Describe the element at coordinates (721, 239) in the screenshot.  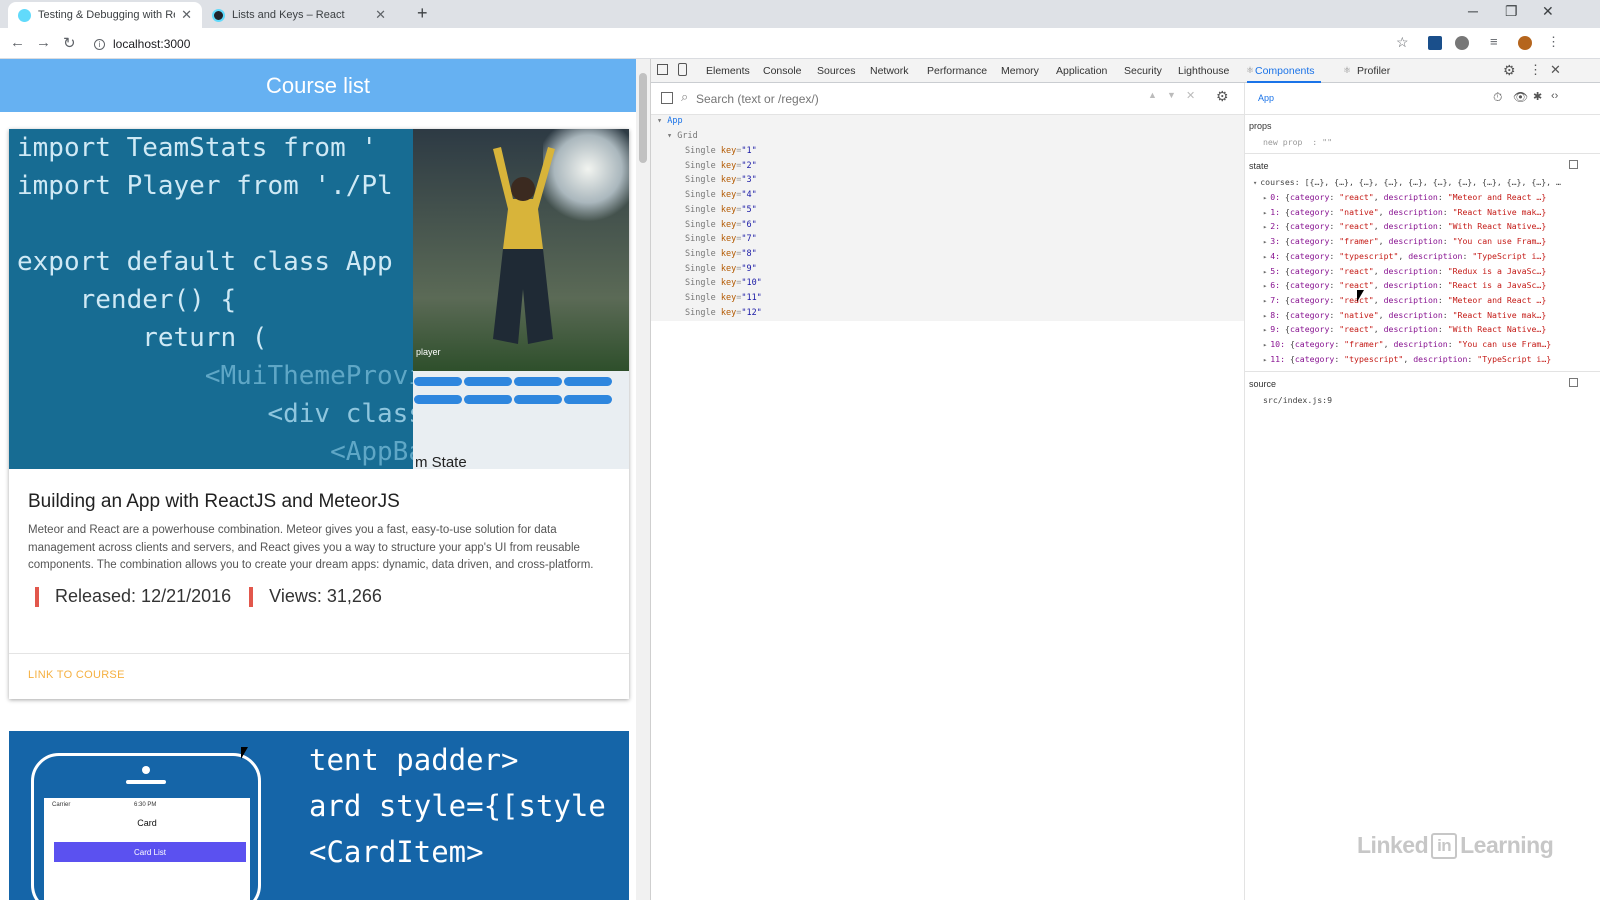
I see `tree-node-single: Single key="7"` at that location.